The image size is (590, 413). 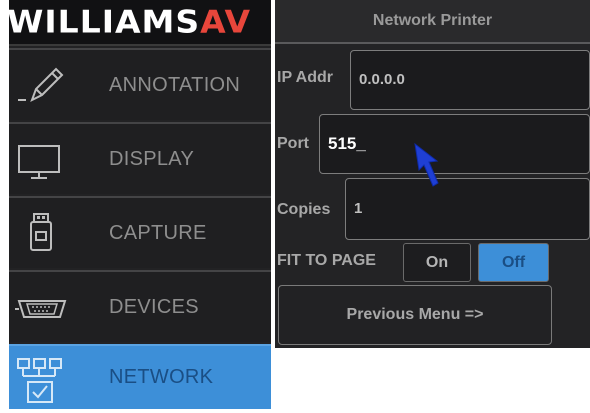 What do you see at coordinates (293, 143) in the screenshot?
I see `port-label: Port` at bounding box center [293, 143].